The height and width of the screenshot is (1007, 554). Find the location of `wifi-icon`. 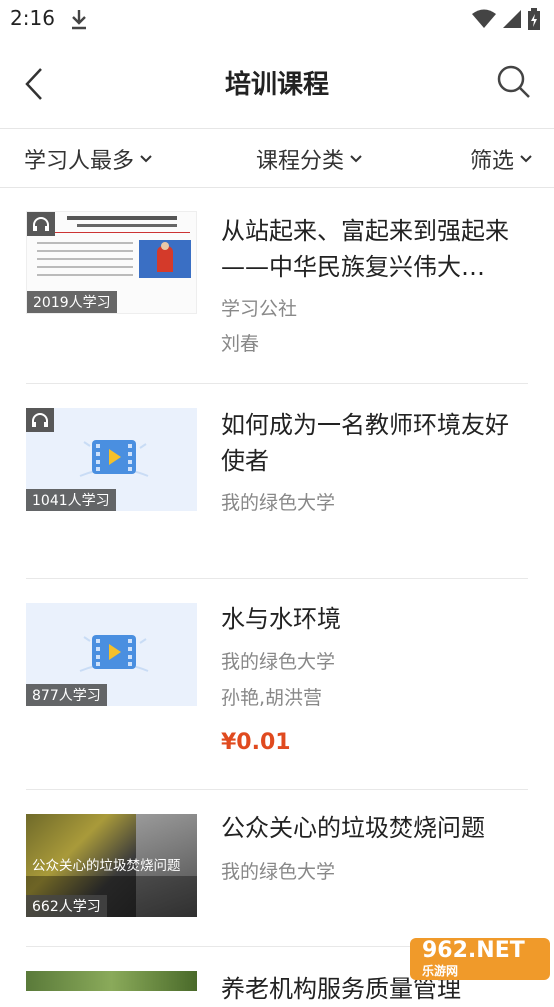

wifi-icon is located at coordinates (484, 18).